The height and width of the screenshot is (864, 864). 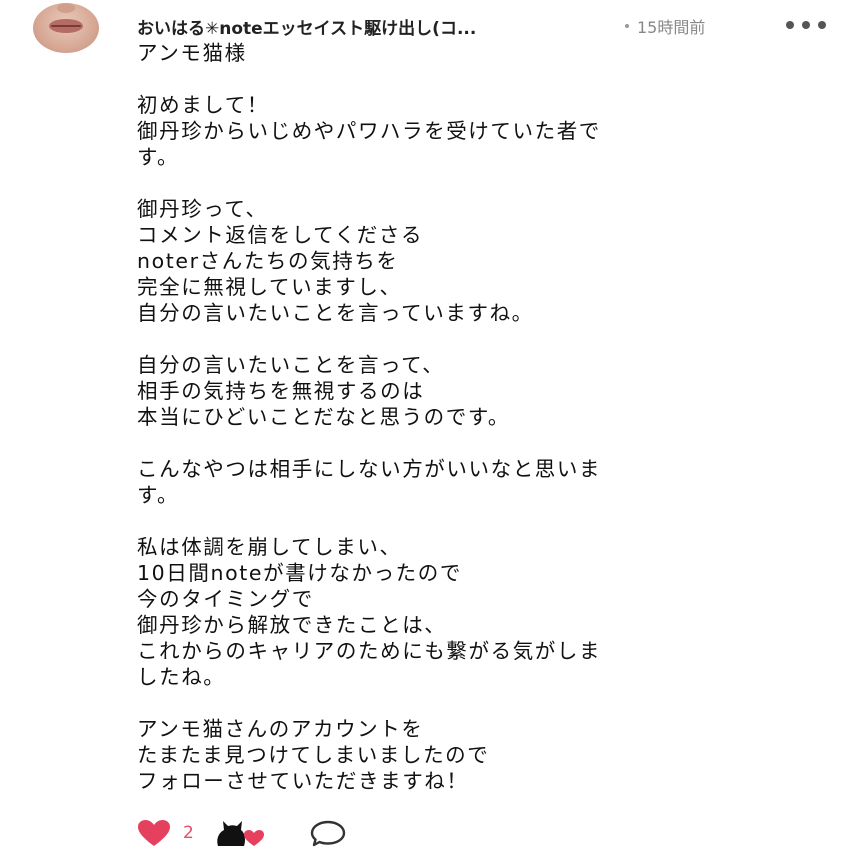 What do you see at coordinates (627, 26) in the screenshot?
I see `separator-dot` at bounding box center [627, 26].